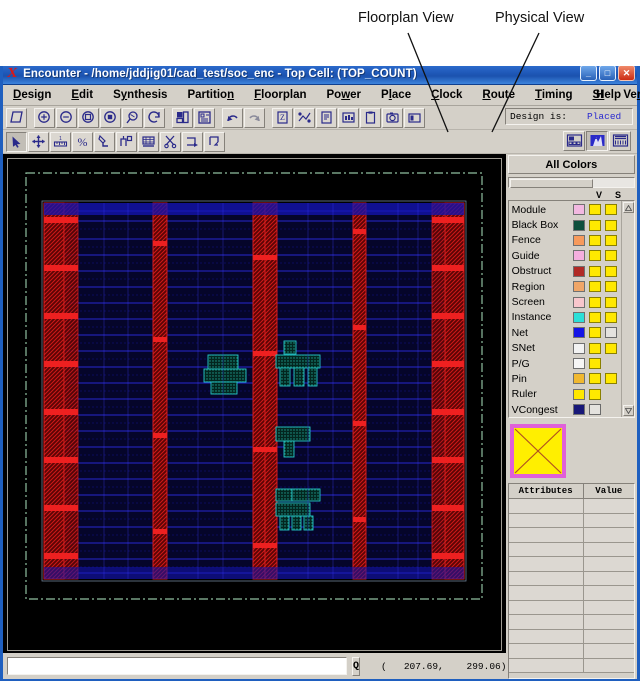  What do you see at coordinates (565, 409) in the screenshot?
I see `layer-row: VCongest` at bounding box center [565, 409].